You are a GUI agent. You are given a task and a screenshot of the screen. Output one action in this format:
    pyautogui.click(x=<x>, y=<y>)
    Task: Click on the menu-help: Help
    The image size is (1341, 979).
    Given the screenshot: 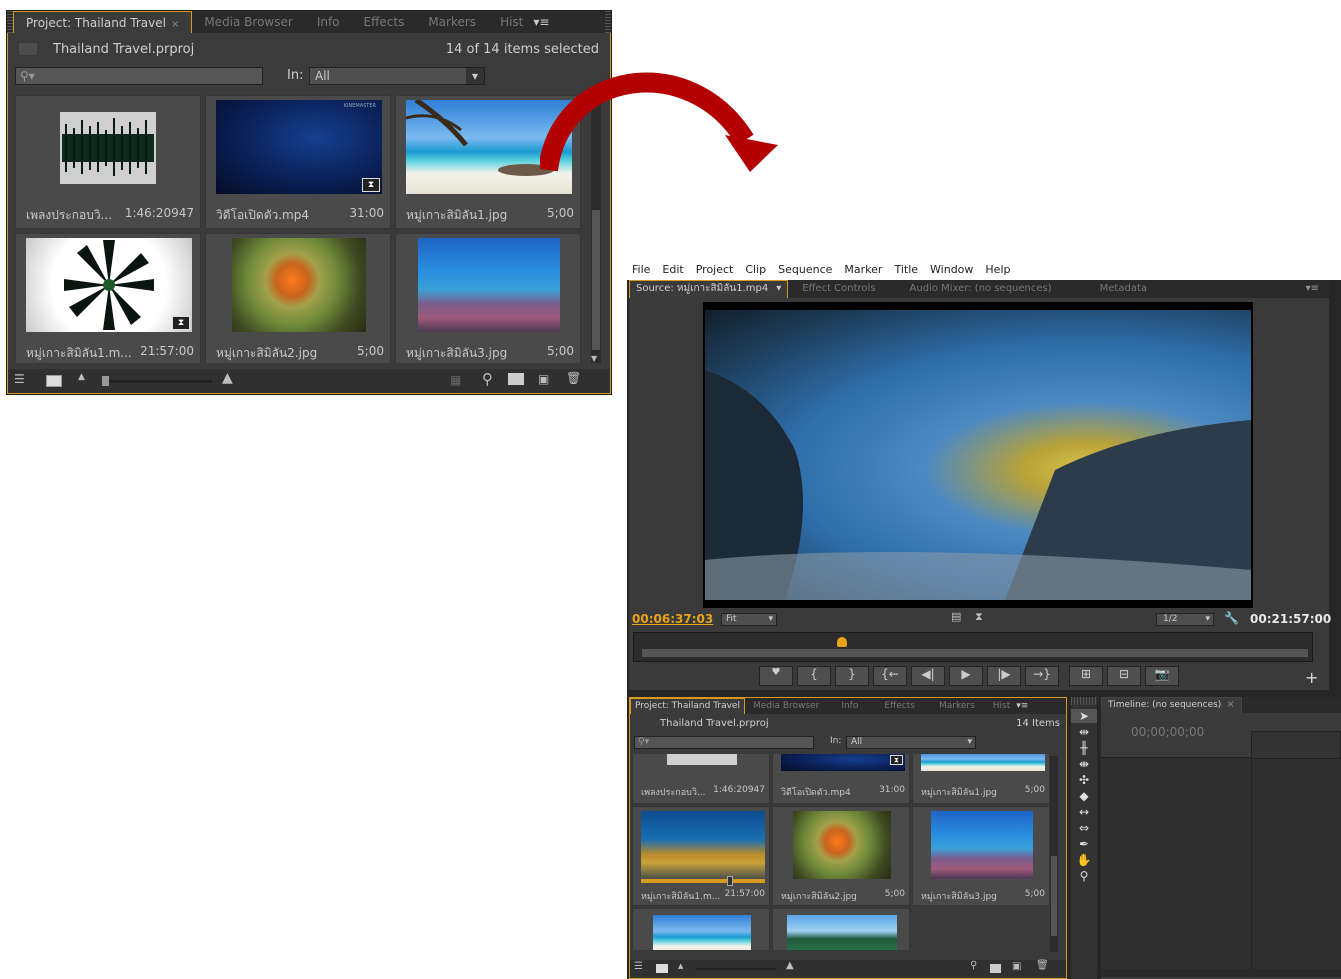 What is the action you would take?
    pyautogui.click(x=997, y=269)
    